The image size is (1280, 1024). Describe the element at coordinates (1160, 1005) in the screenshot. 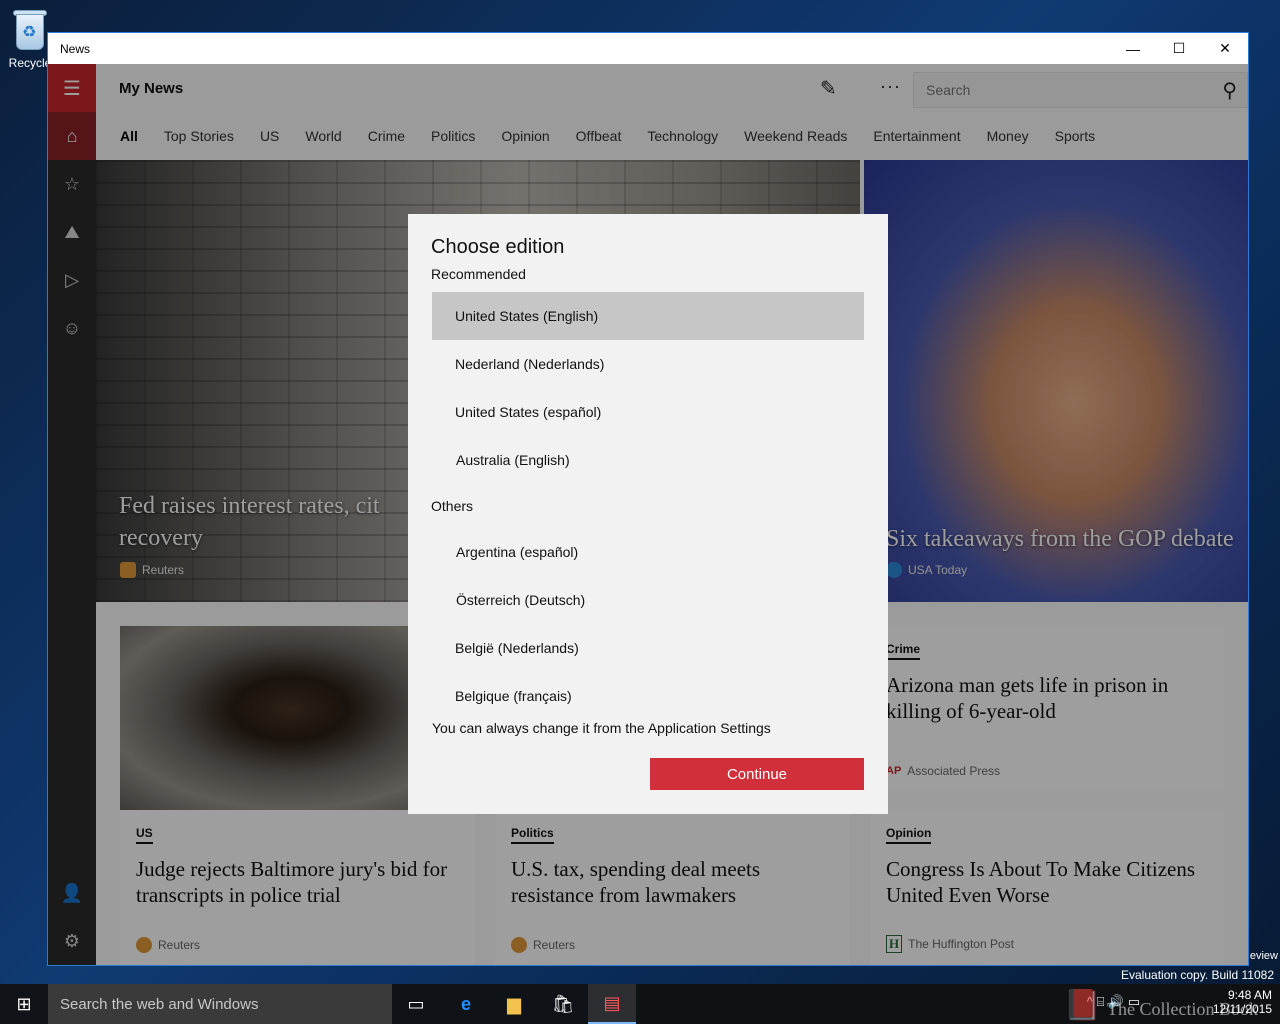

I see `book-watermark-logo: 📕 The Collection Book` at that location.